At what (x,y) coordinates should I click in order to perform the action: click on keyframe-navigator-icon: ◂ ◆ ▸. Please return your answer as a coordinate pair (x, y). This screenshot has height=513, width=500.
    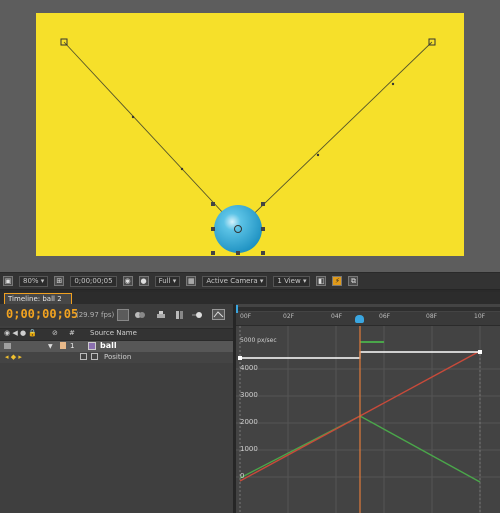
    Looking at the image, I should click on (13, 357).